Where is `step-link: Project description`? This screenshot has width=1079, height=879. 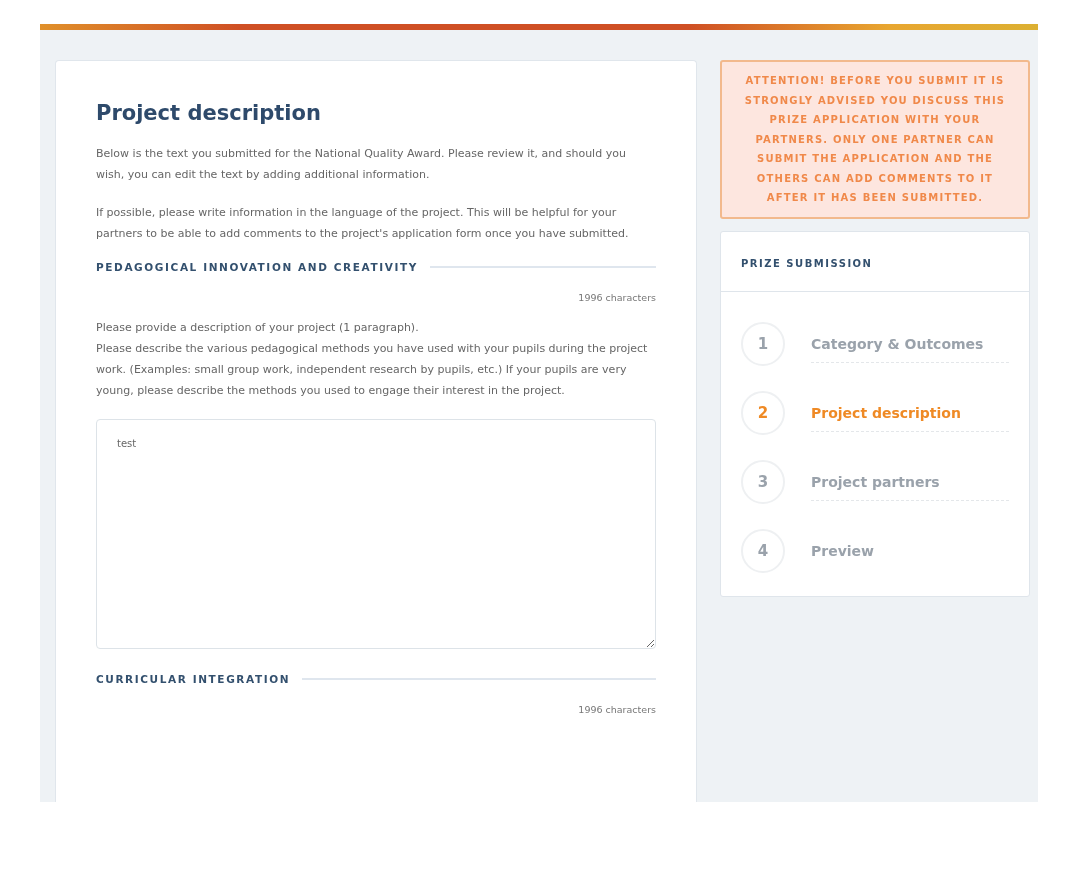 step-link: Project description is located at coordinates (910, 413).